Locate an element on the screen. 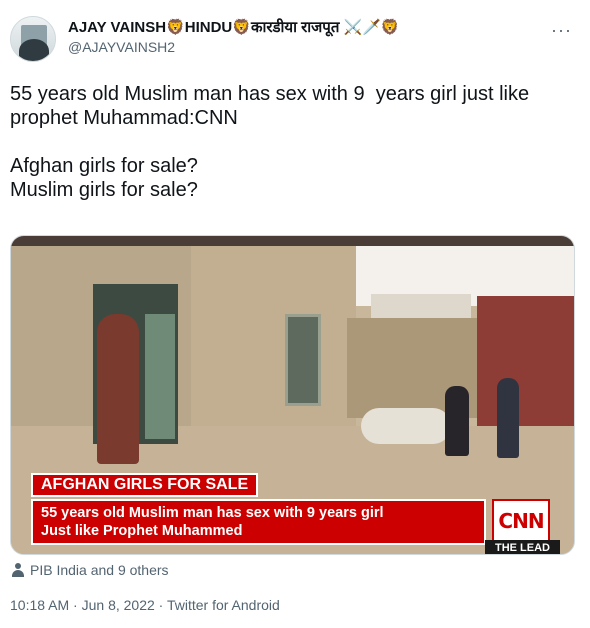 The height and width of the screenshot is (628, 590). scene-person-doorway is located at coordinates (118, 389).